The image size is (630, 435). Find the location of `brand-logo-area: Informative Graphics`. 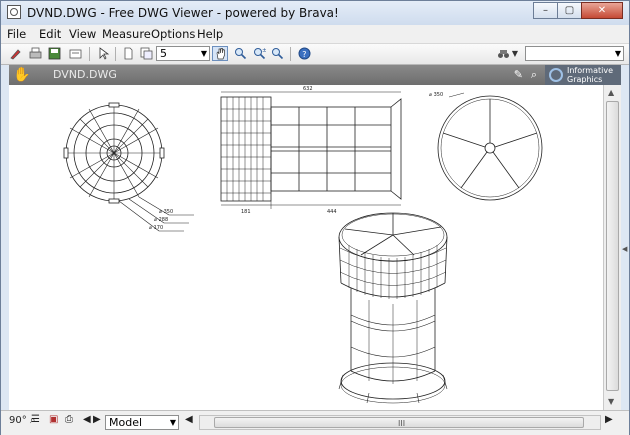

brand-logo-area: Informative Graphics is located at coordinates (583, 75).